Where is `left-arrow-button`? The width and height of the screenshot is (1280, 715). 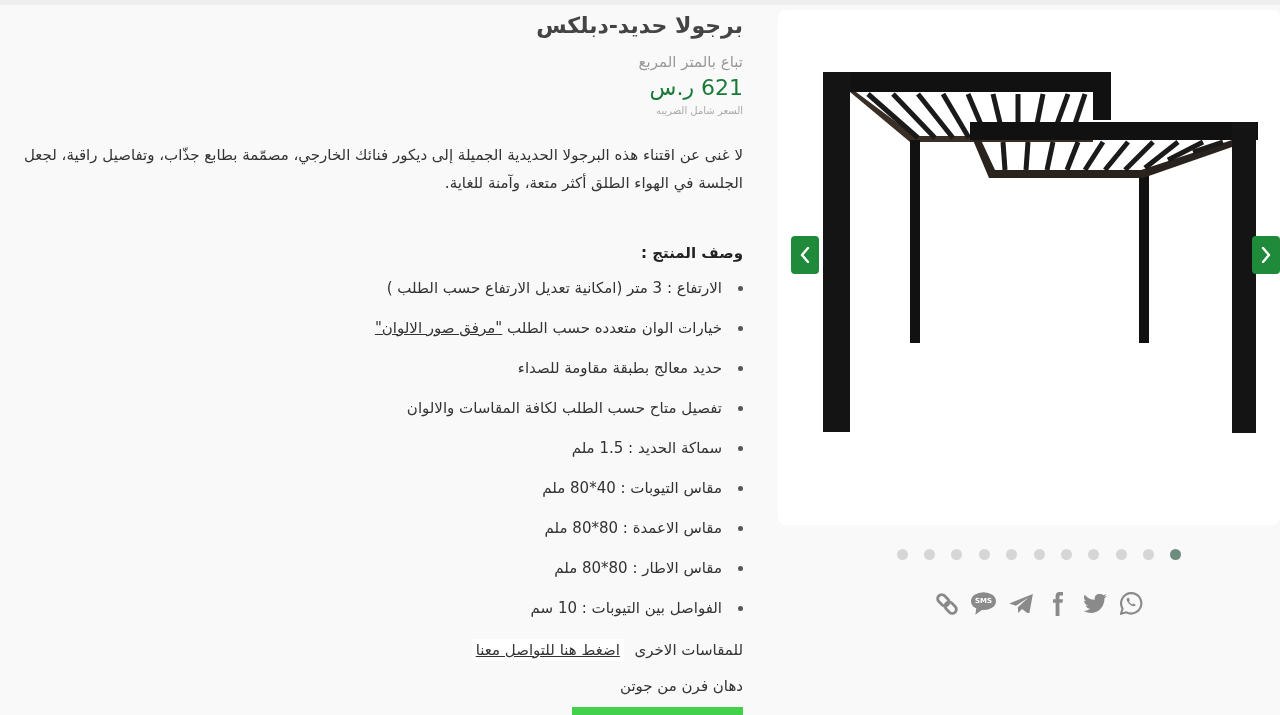 left-arrow-button is located at coordinates (805, 255).